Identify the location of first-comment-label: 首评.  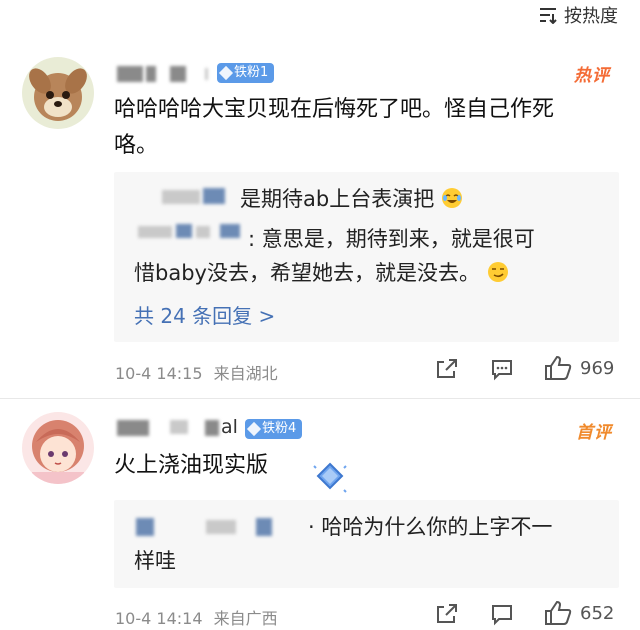
(594, 433).